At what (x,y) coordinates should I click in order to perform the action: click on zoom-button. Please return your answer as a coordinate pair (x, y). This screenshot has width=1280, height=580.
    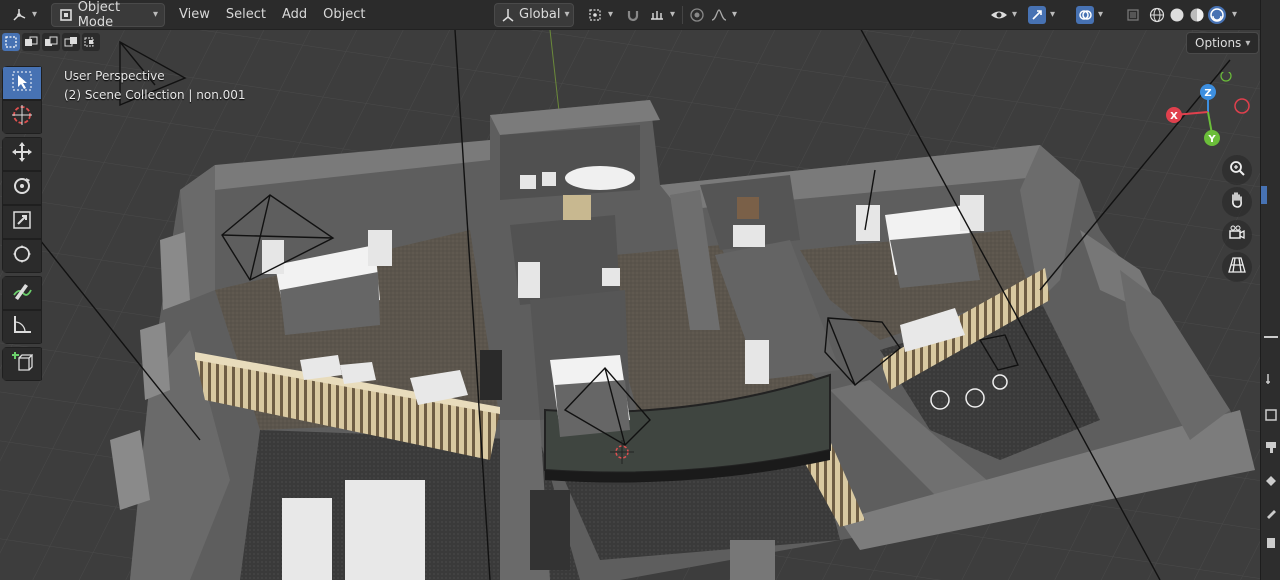
    Looking at the image, I should click on (1237, 170).